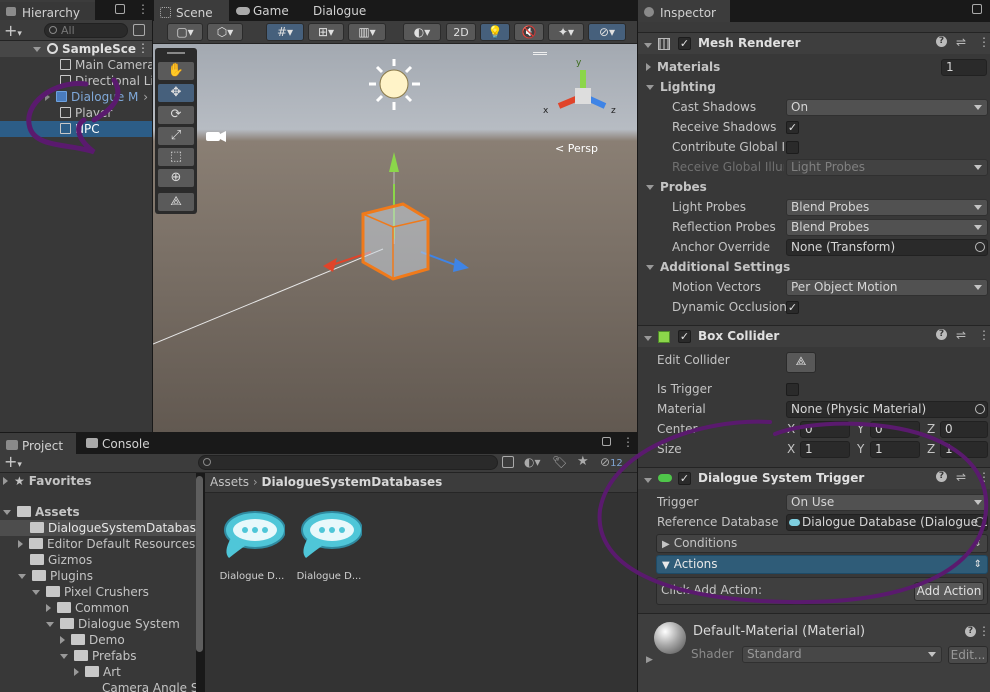 Image resolution: width=990 pixels, height=692 pixels. What do you see at coordinates (792, 389) in the screenshot?
I see `is-trigger-checkbox` at bounding box center [792, 389].